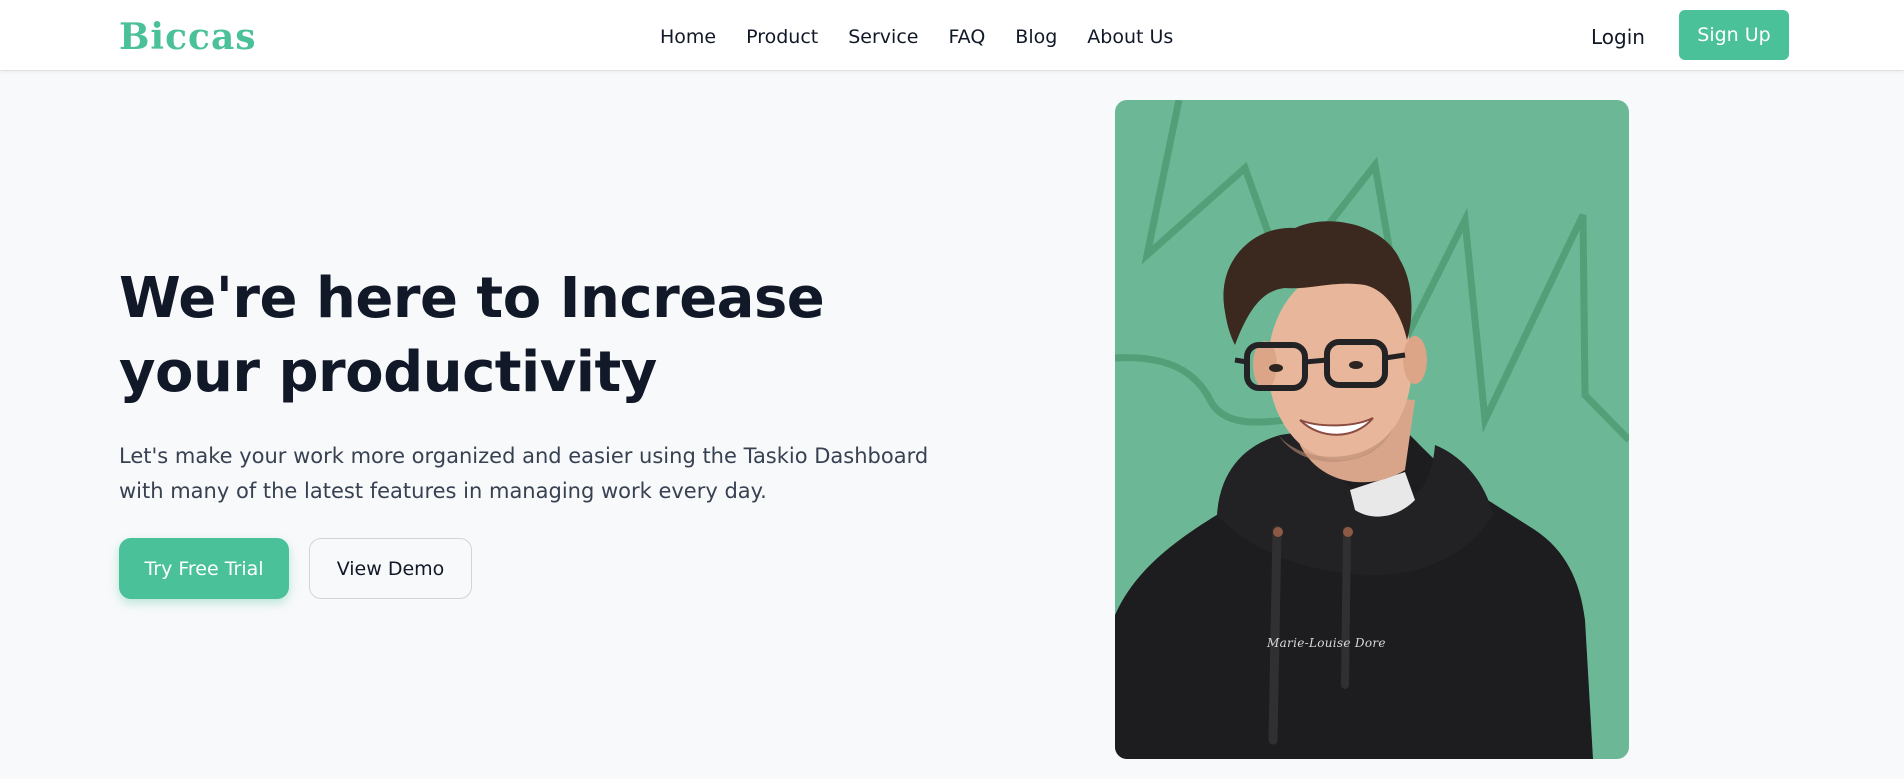 This screenshot has width=1904, height=779. I want to click on main-nav: Home Product Service FAQ Blog About Us, so click(916, 37).